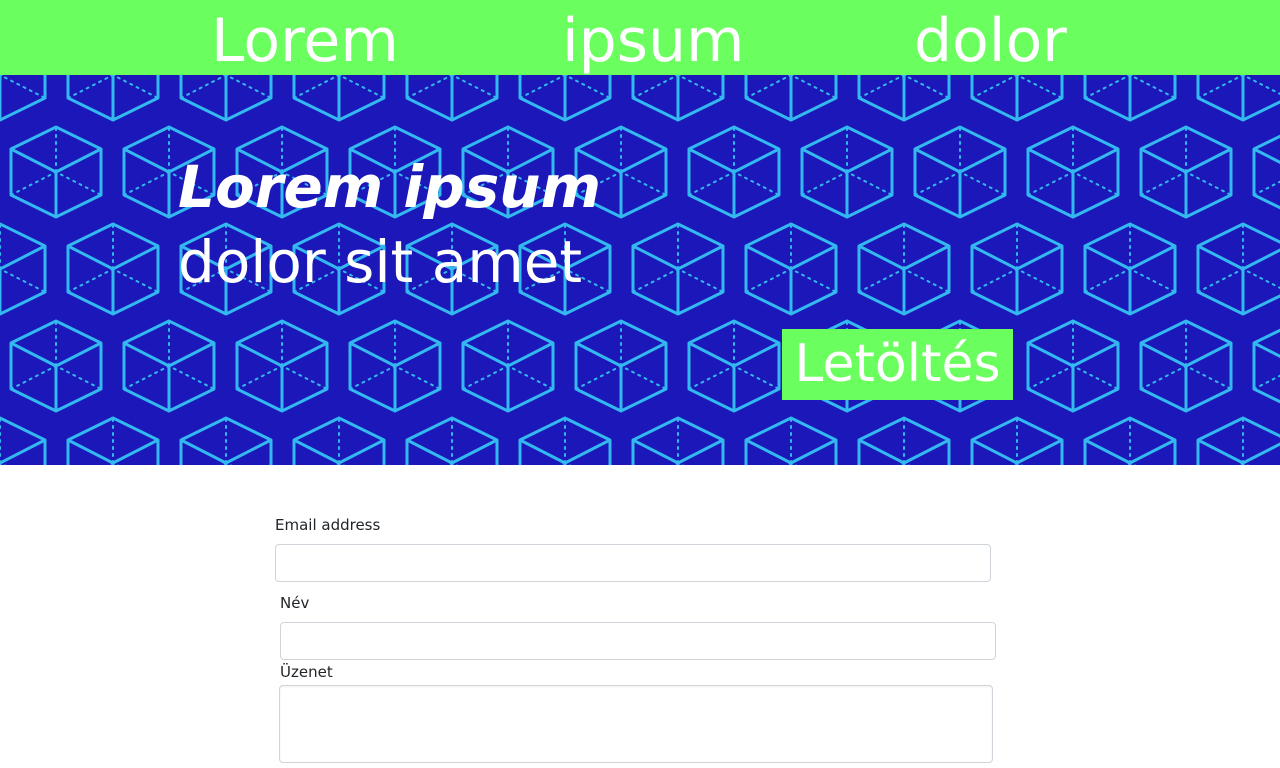 The height and width of the screenshot is (768, 1280). I want to click on nav-link-dolor: dolor, so click(990, 41).